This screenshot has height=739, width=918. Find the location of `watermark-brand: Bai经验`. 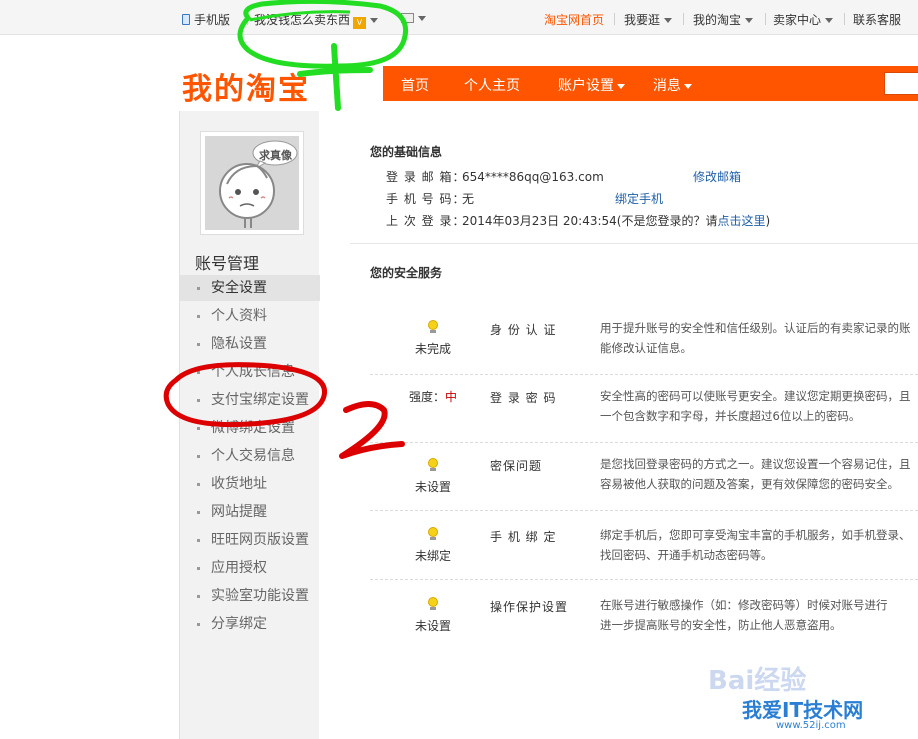

watermark-brand: Bai经验 is located at coordinates (757, 681).